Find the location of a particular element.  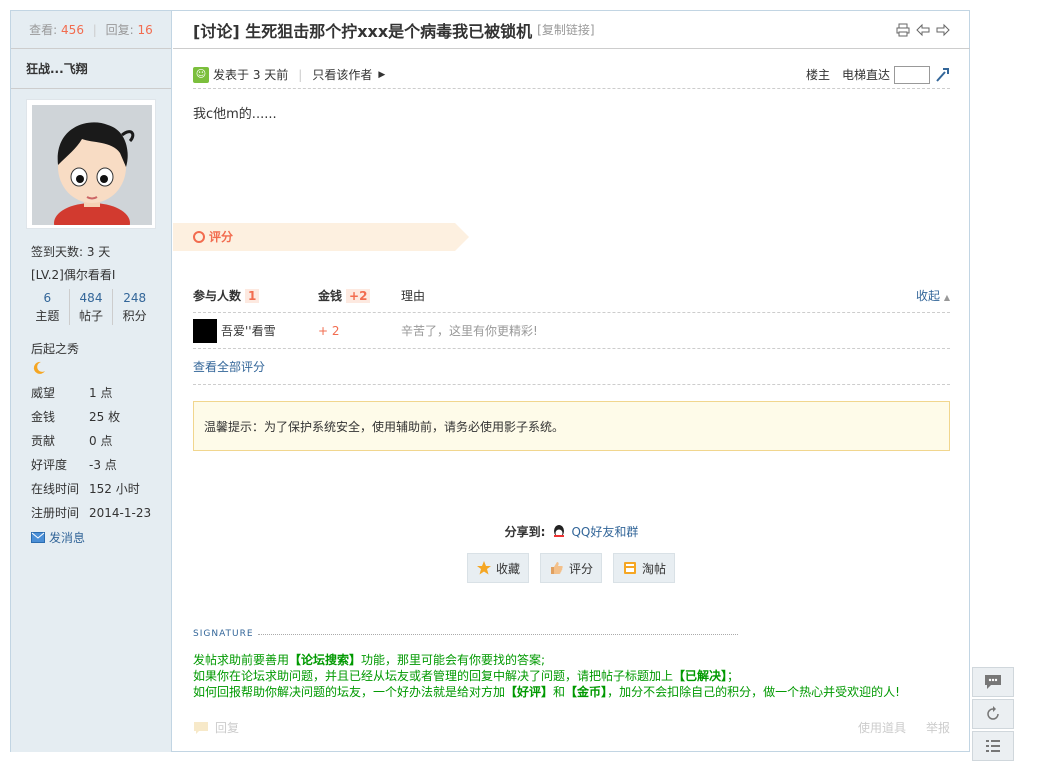

user-counts: 6 主题 484 帖子 248 积分 is located at coordinates (91, 307).